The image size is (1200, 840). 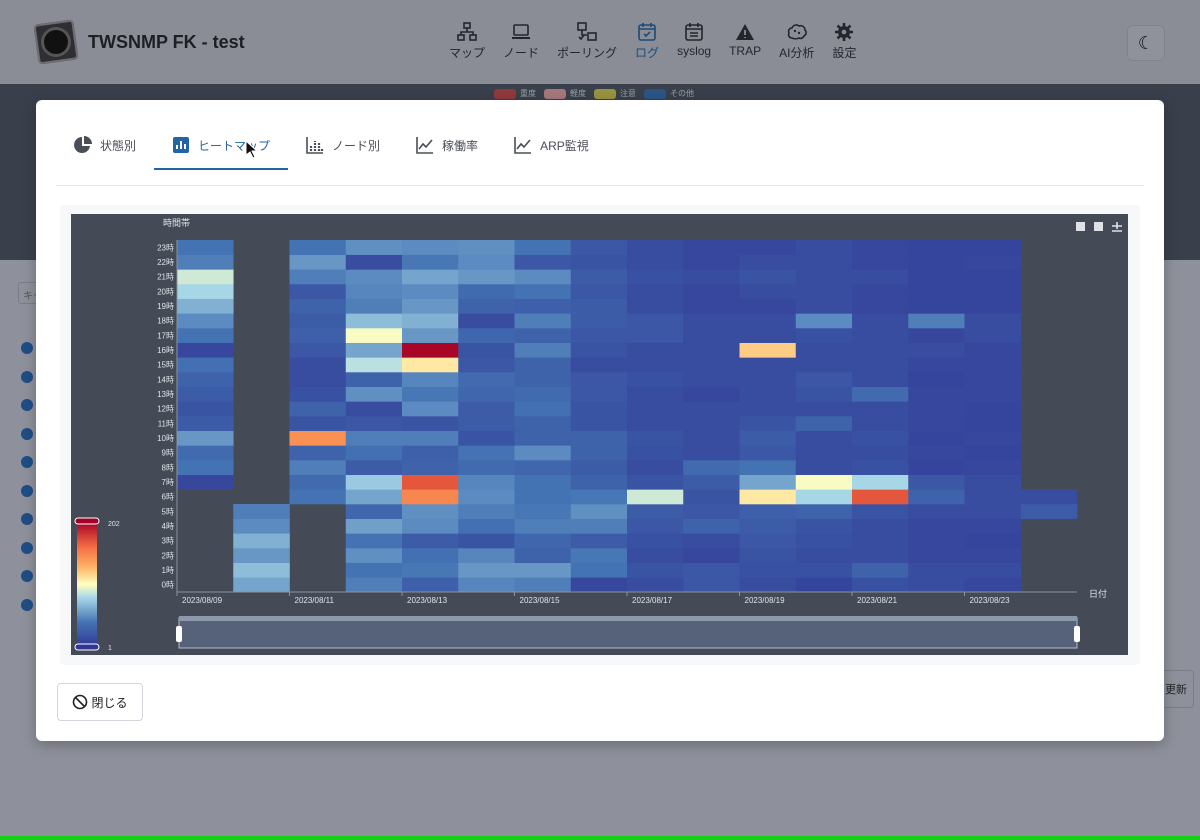 I want to click on restore-icon, so click(x=1098, y=226).